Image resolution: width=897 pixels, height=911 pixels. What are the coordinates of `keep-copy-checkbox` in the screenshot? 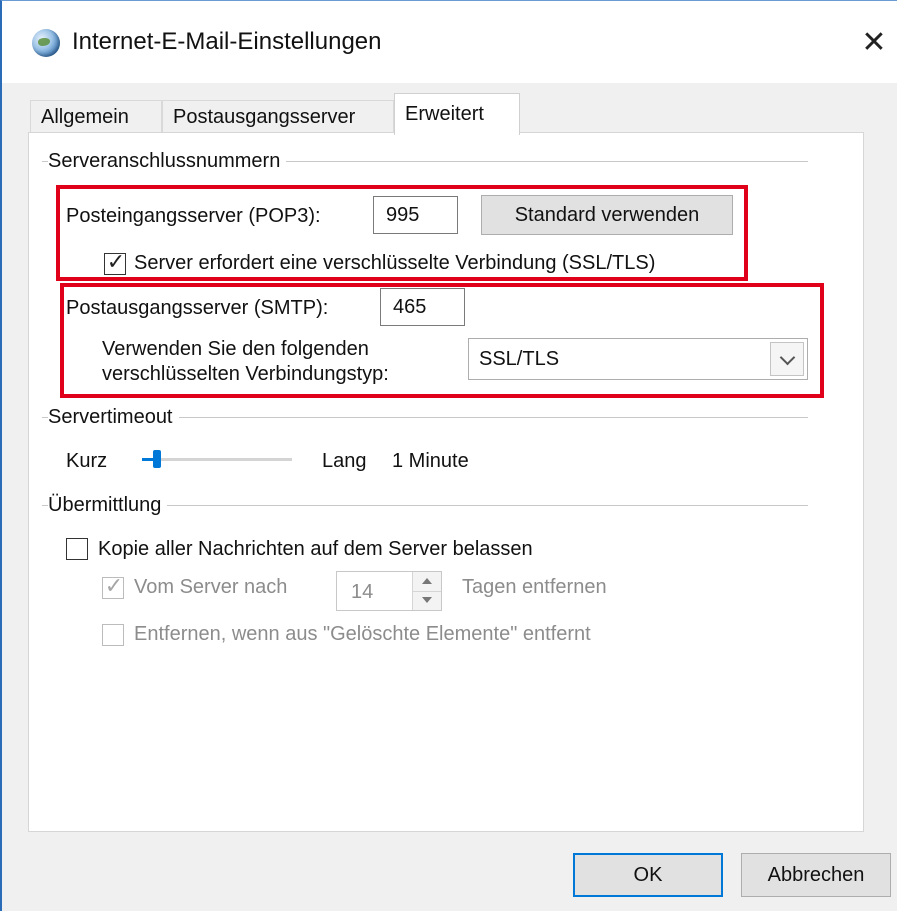 It's located at (77, 549).